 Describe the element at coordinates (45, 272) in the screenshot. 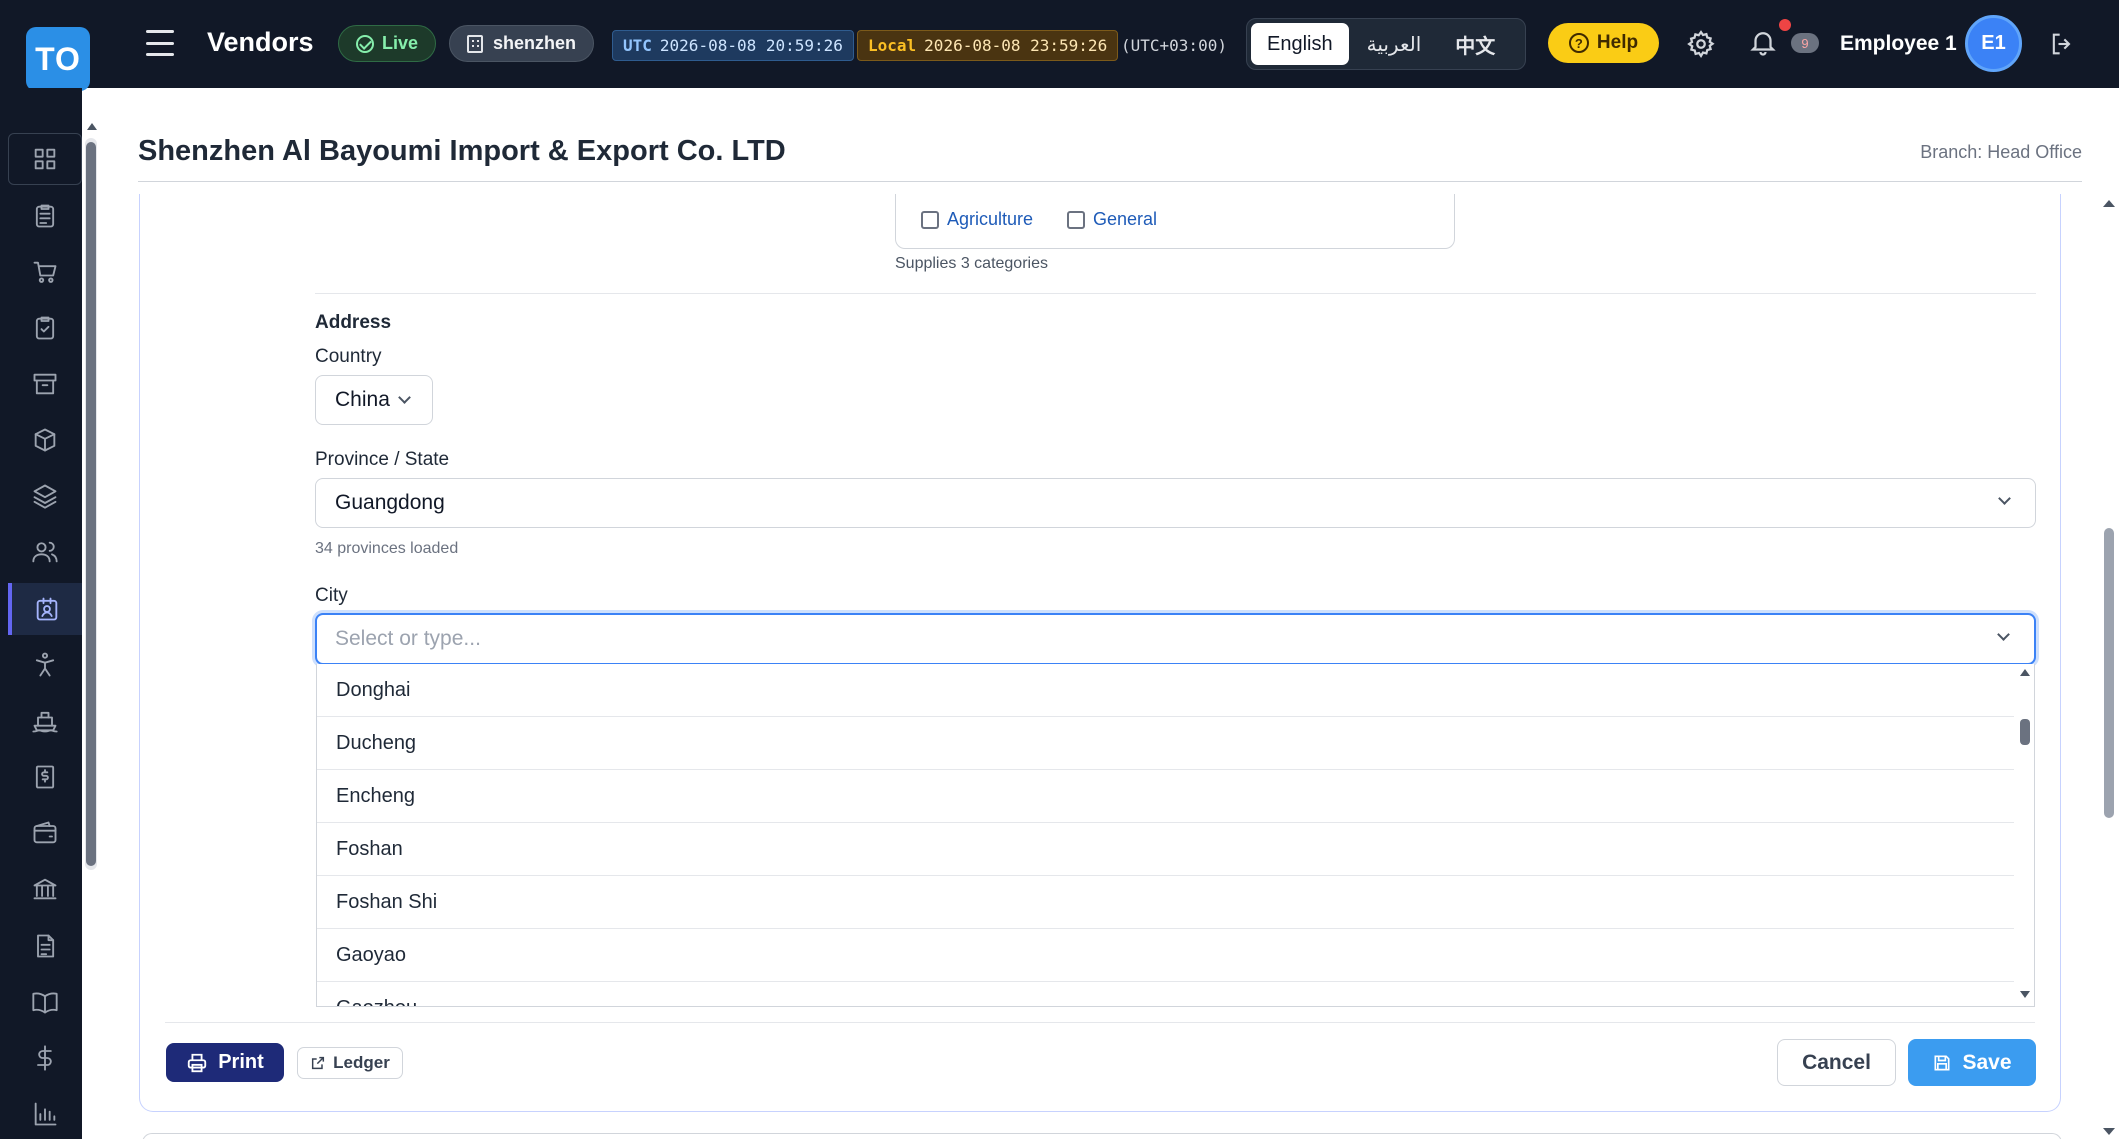

I see `sidebar-item-shopping-cart` at that location.